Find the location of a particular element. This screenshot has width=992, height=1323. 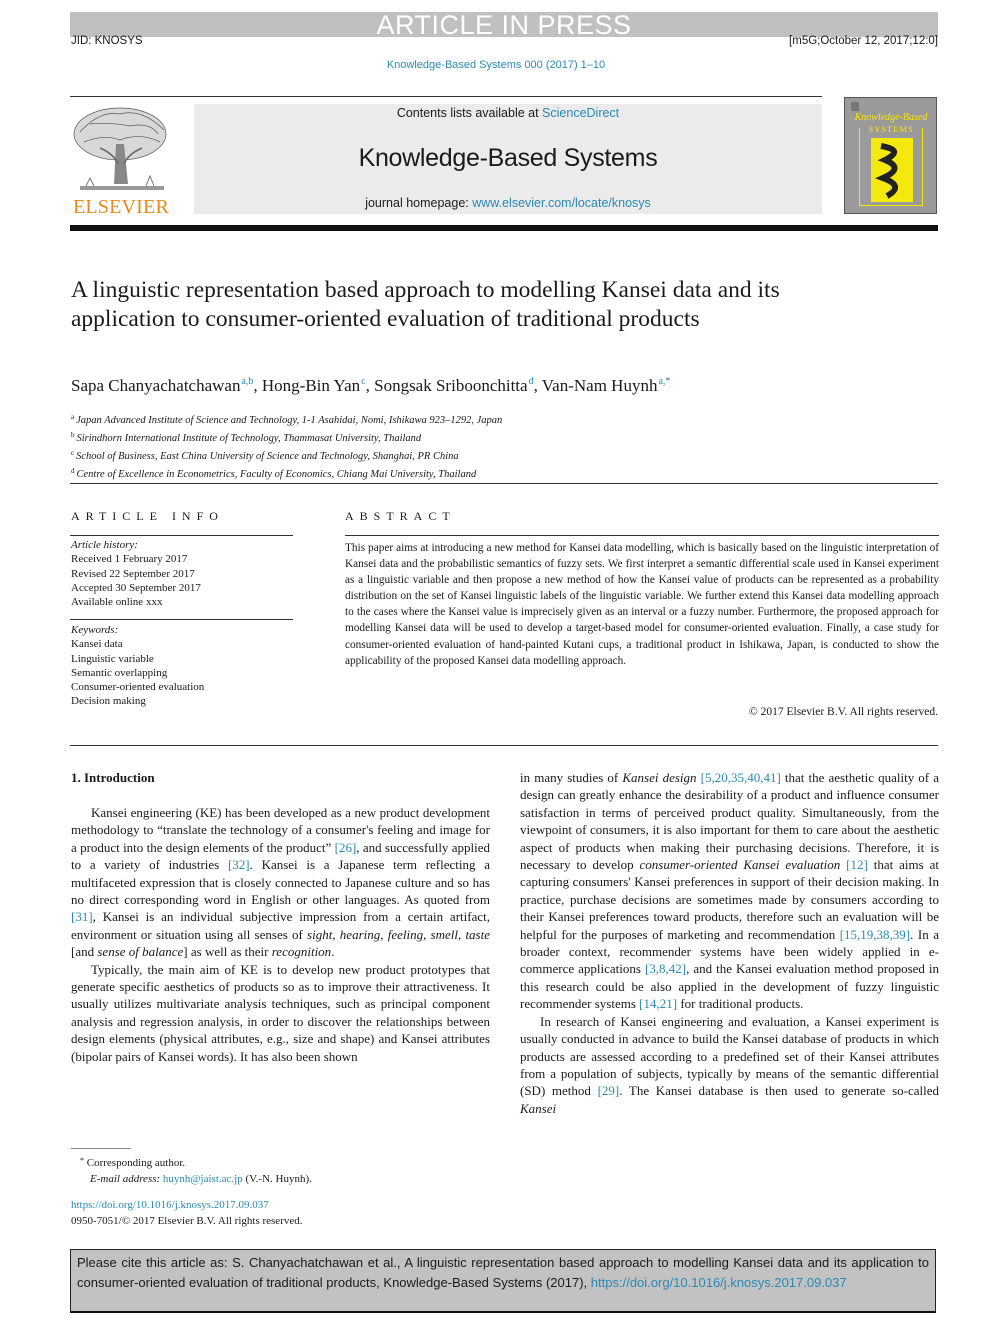

cover-artwork is located at coordinates (892, 170).